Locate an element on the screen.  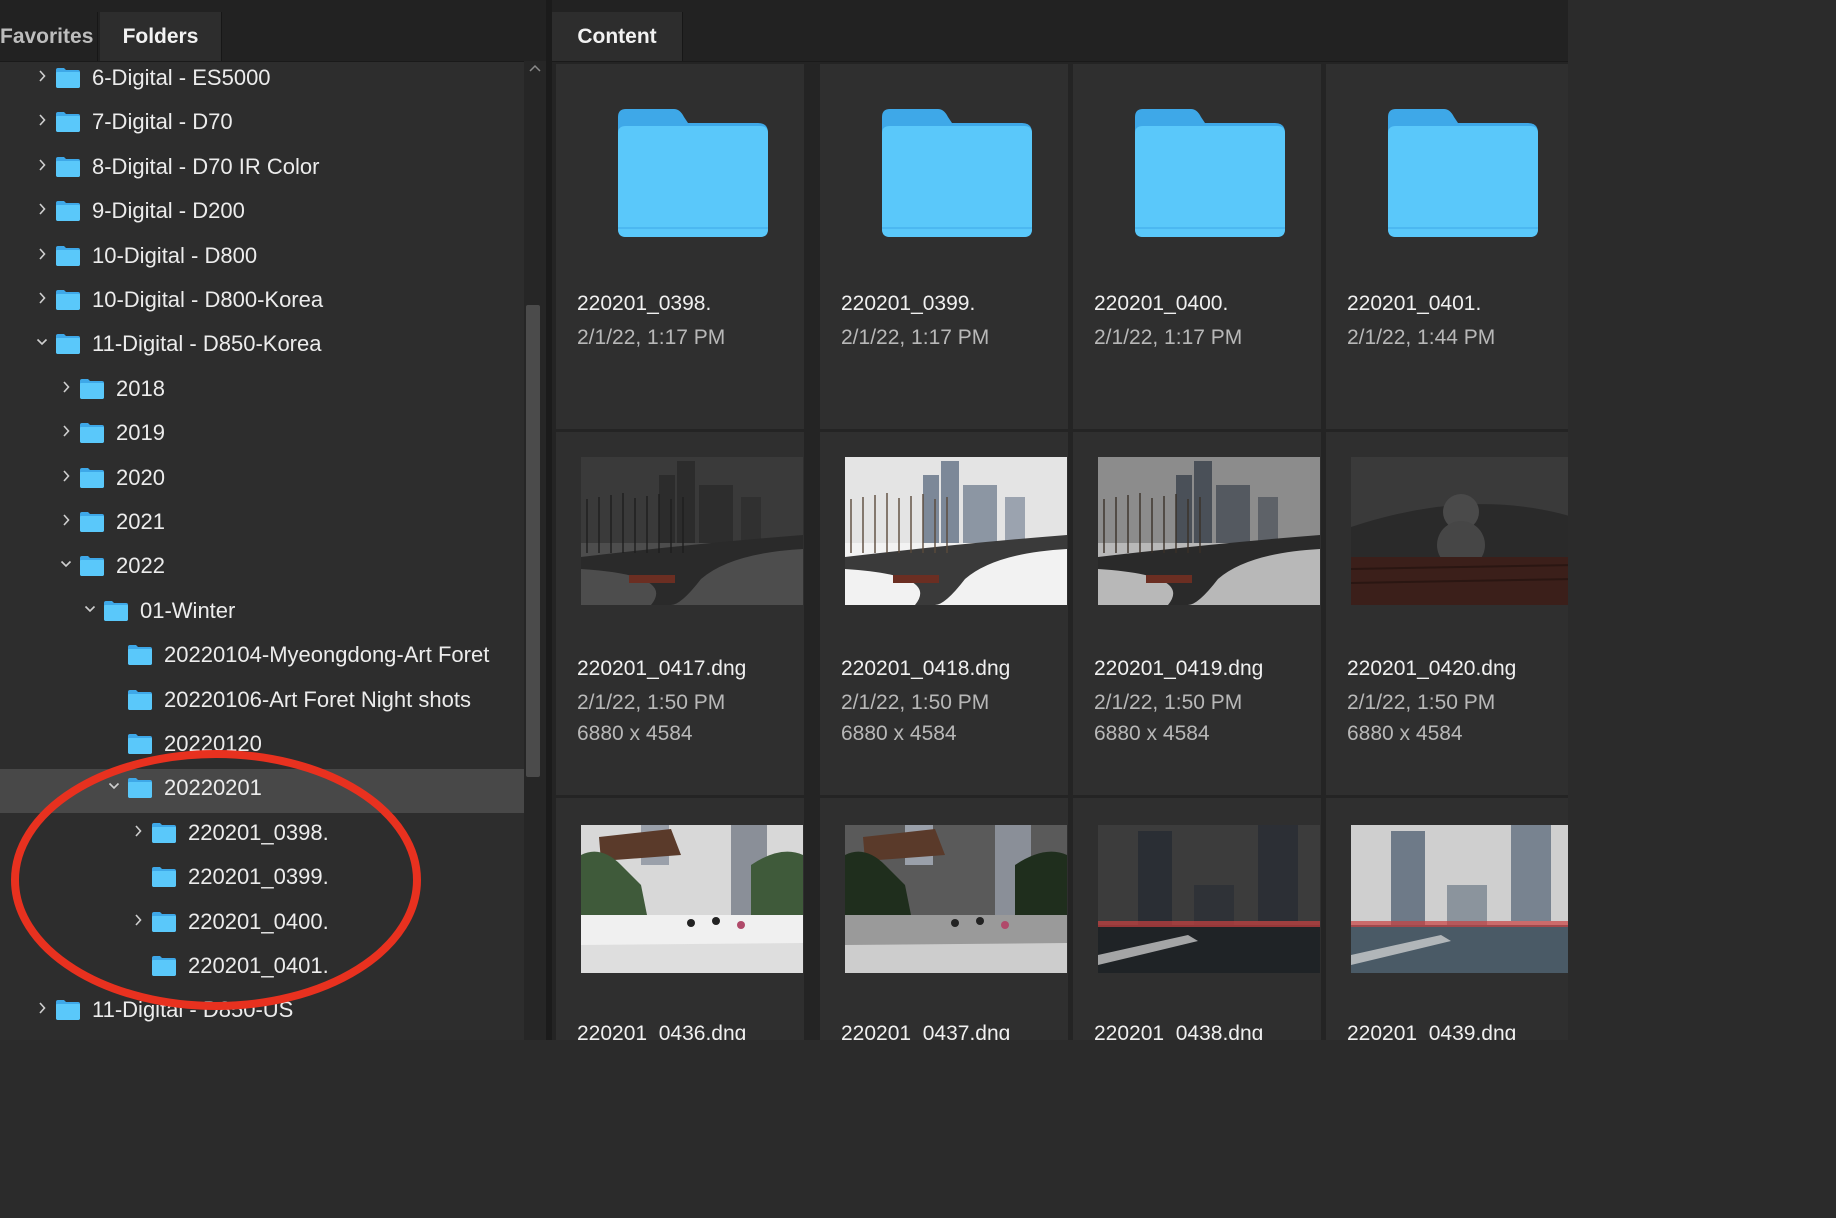
tree-row: 2021 is located at coordinates (262, 525).